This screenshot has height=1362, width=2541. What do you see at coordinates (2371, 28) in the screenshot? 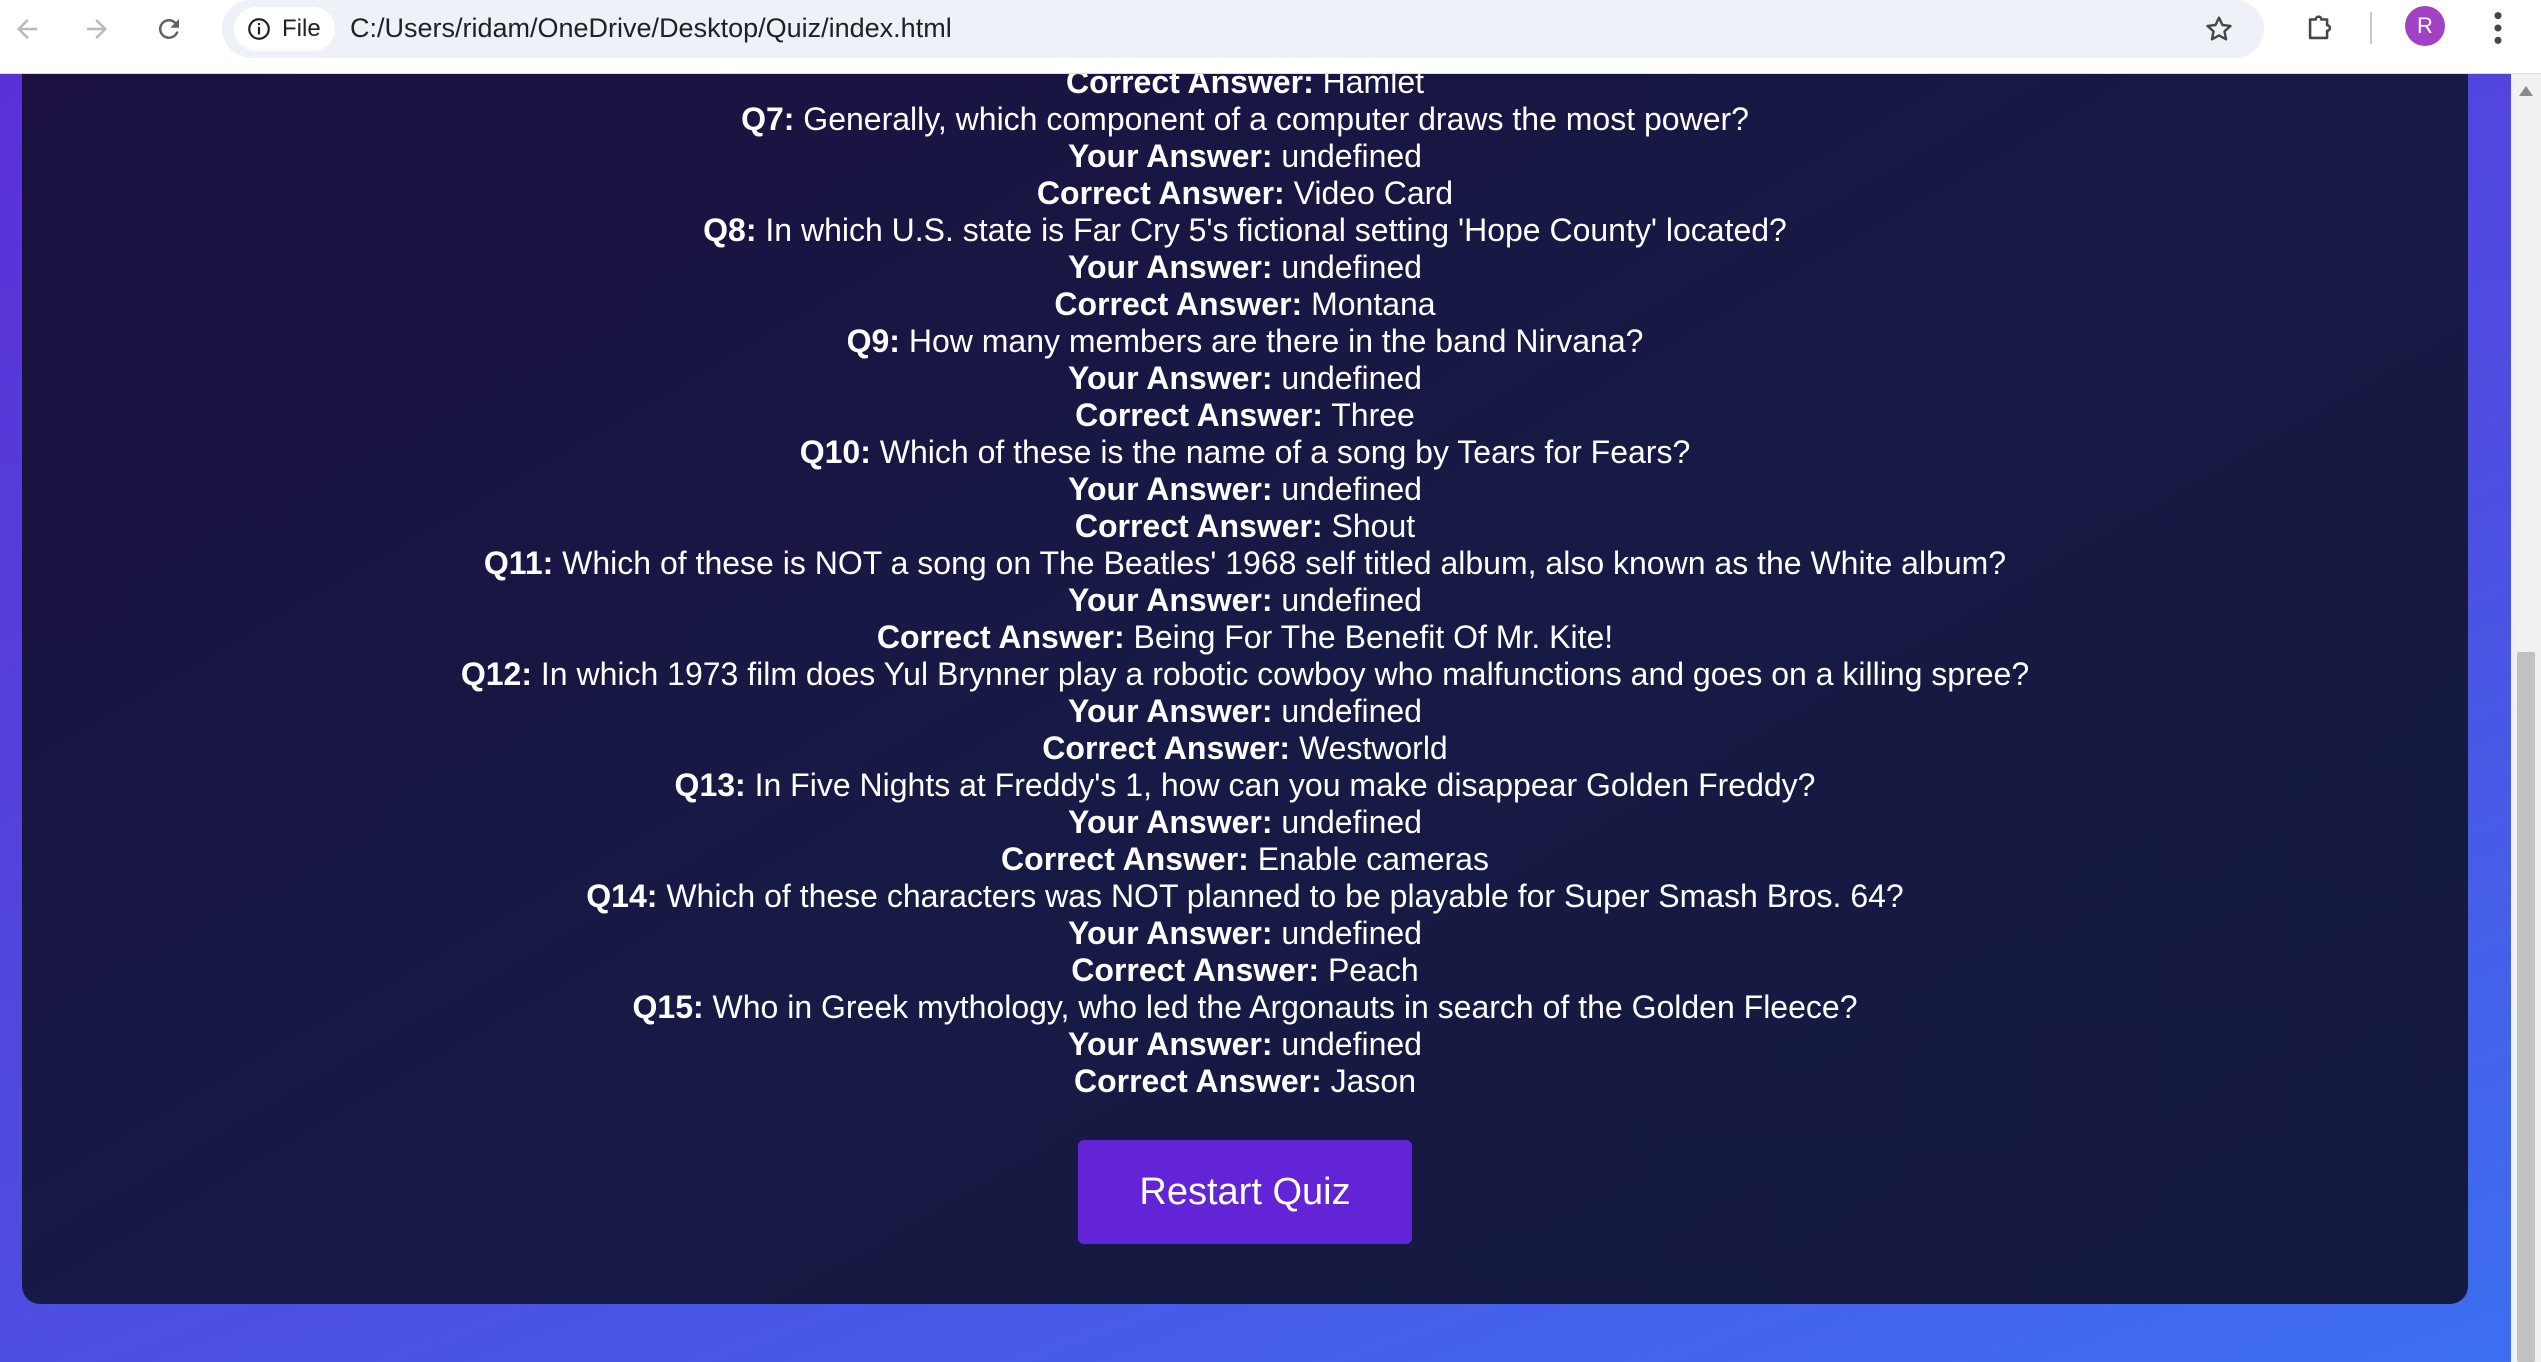
I see `toolbar-divider` at bounding box center [2371, 28].